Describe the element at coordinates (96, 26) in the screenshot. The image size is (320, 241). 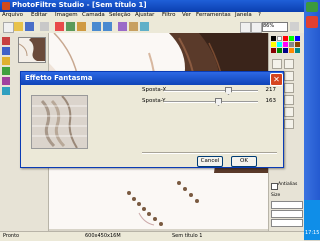
I see `undo-icon` at that location.